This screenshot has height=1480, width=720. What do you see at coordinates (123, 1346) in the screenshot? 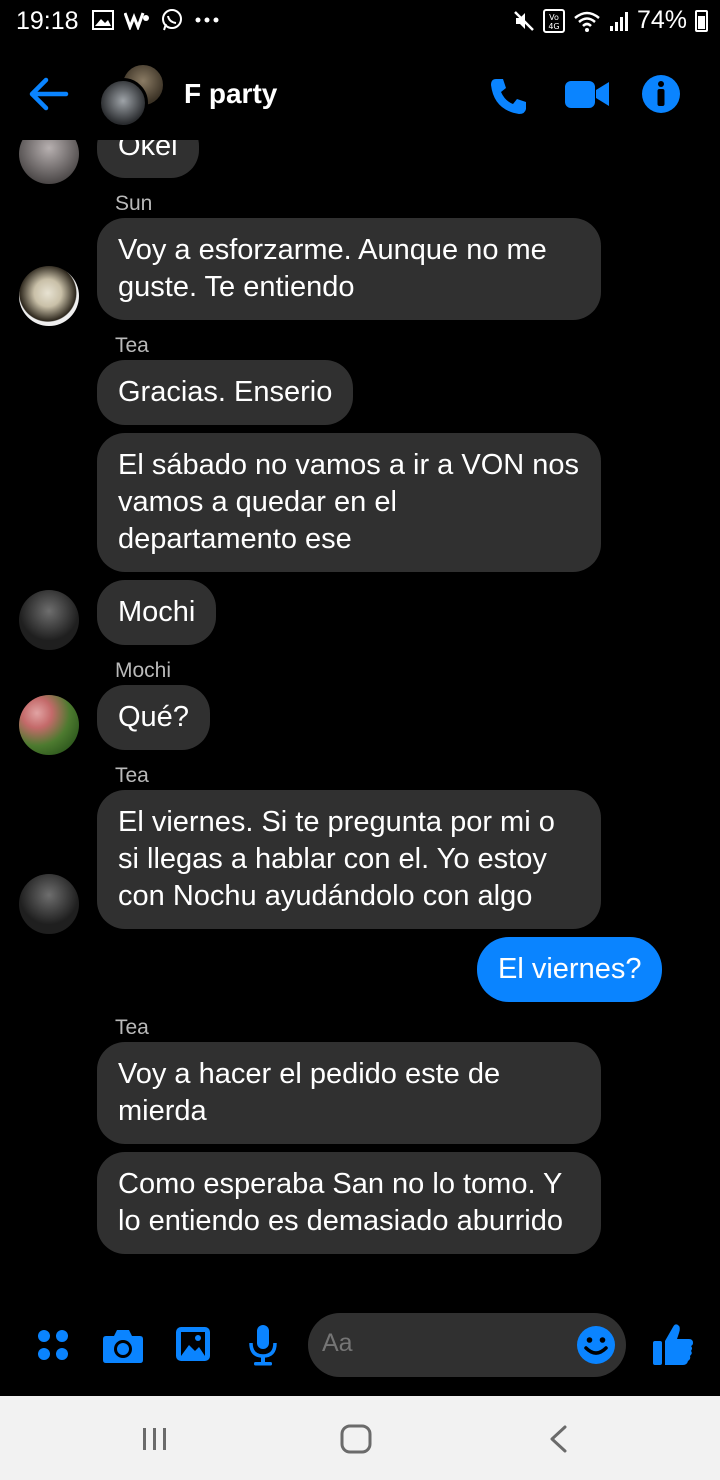
I see `camera-icon` at bounding box center [123, 1346].